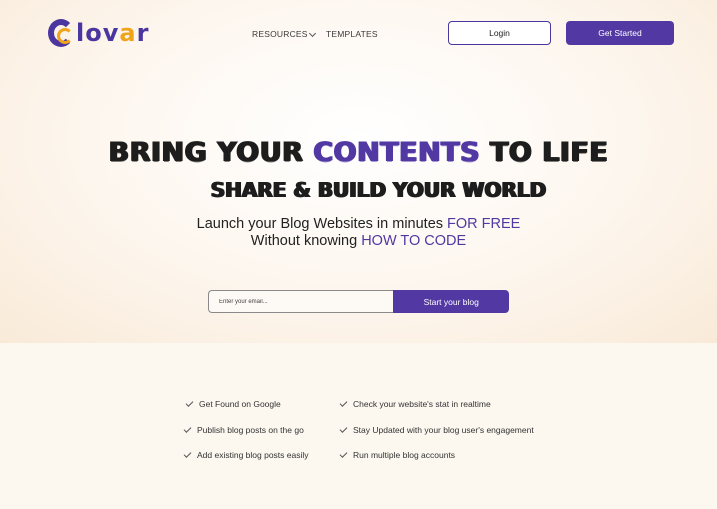 The height and width of the screenshot is (509, 717). I want to click on feature-item: Add existing blog posts easily, so click(246, 454).